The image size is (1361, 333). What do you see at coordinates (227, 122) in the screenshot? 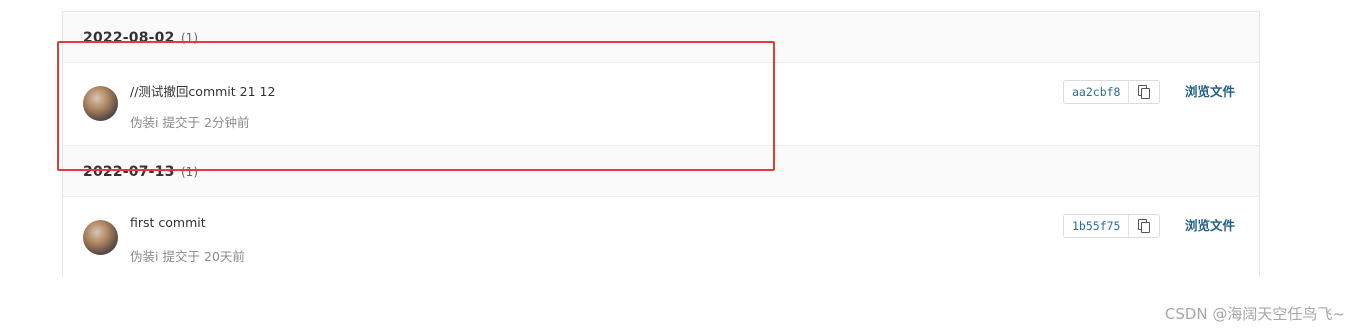
I see `commit-time: 2分钟前` at bounding box center [227, 122].